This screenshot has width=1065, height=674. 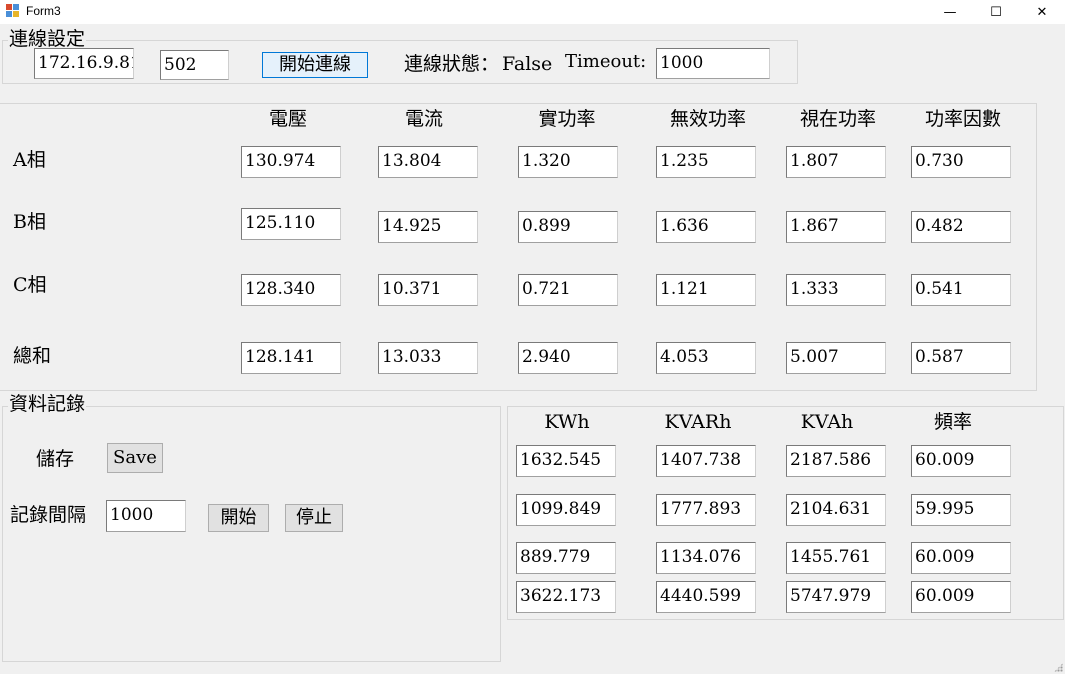 What do you see at coordinates (428, 162) in the screenshot?
I see `phase-a-current: 13.804` at bounding box center [428, 162].